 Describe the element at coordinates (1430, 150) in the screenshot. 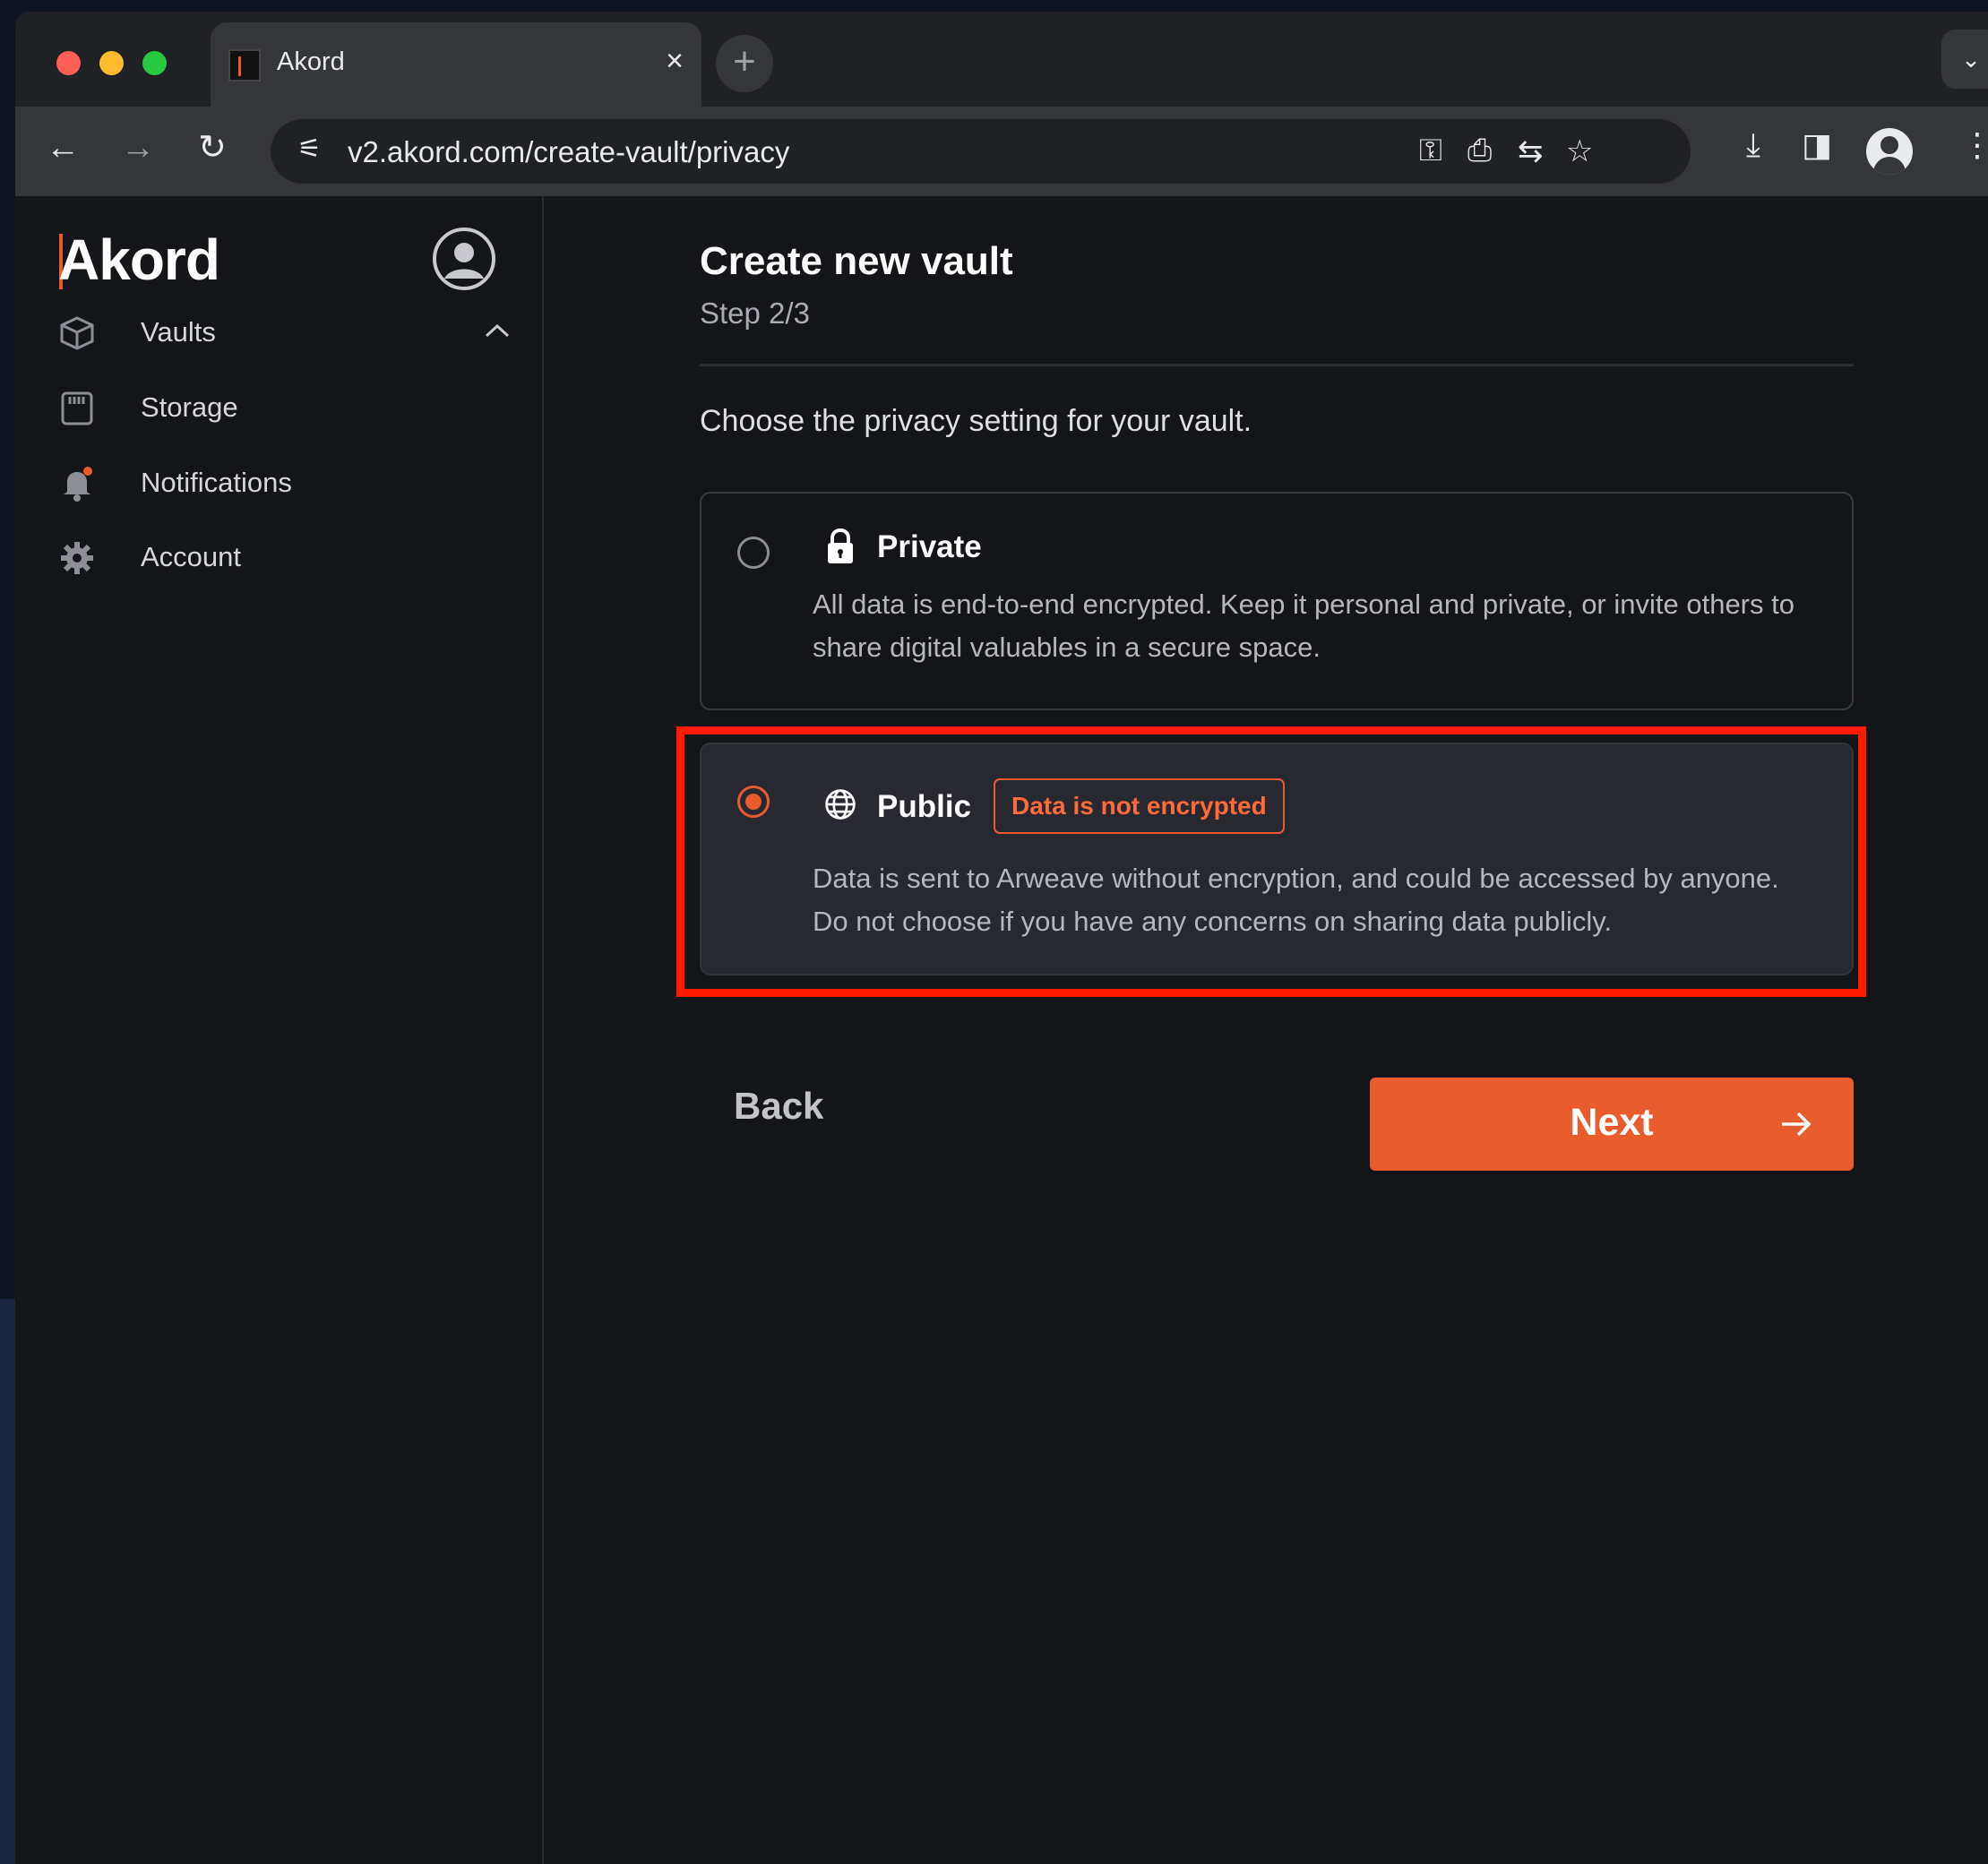

I see `password-key-icon: ⚿` at that location.